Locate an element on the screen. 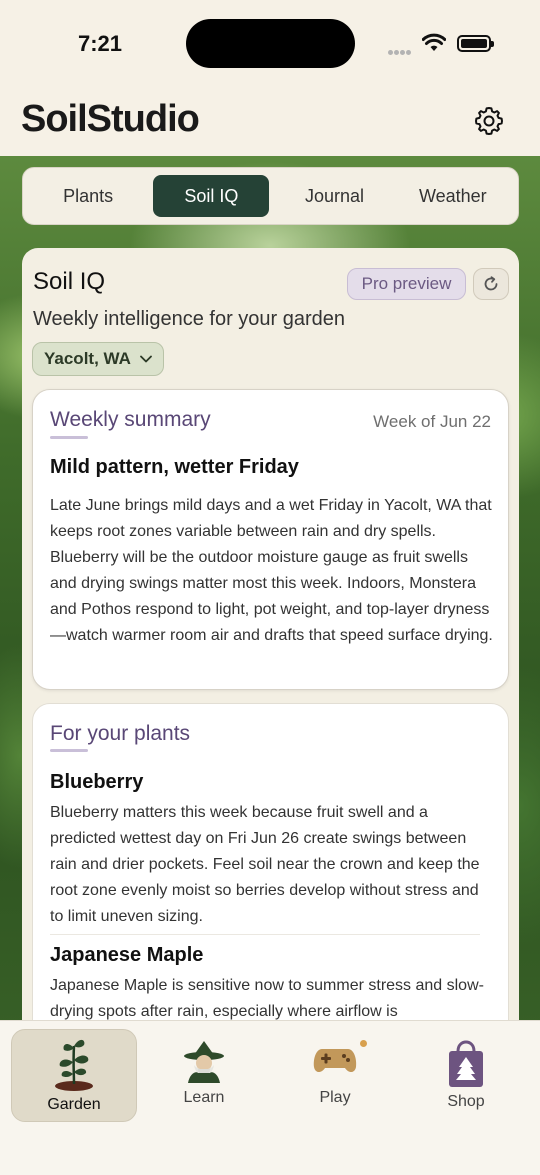 The height and width of the screenshot is (1175, 540). nav-label: Play is located at coordinates (335, 1097).